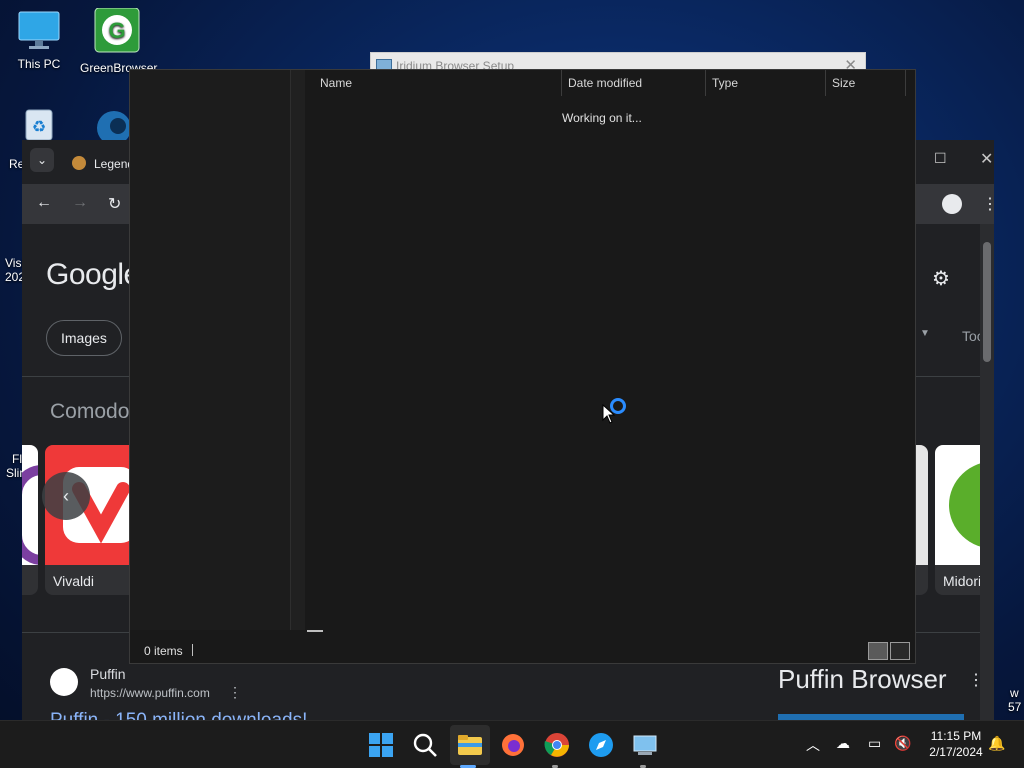 This screenshot has width=1024, height=768. I want to click on svg-text: G, so click(116, 30).